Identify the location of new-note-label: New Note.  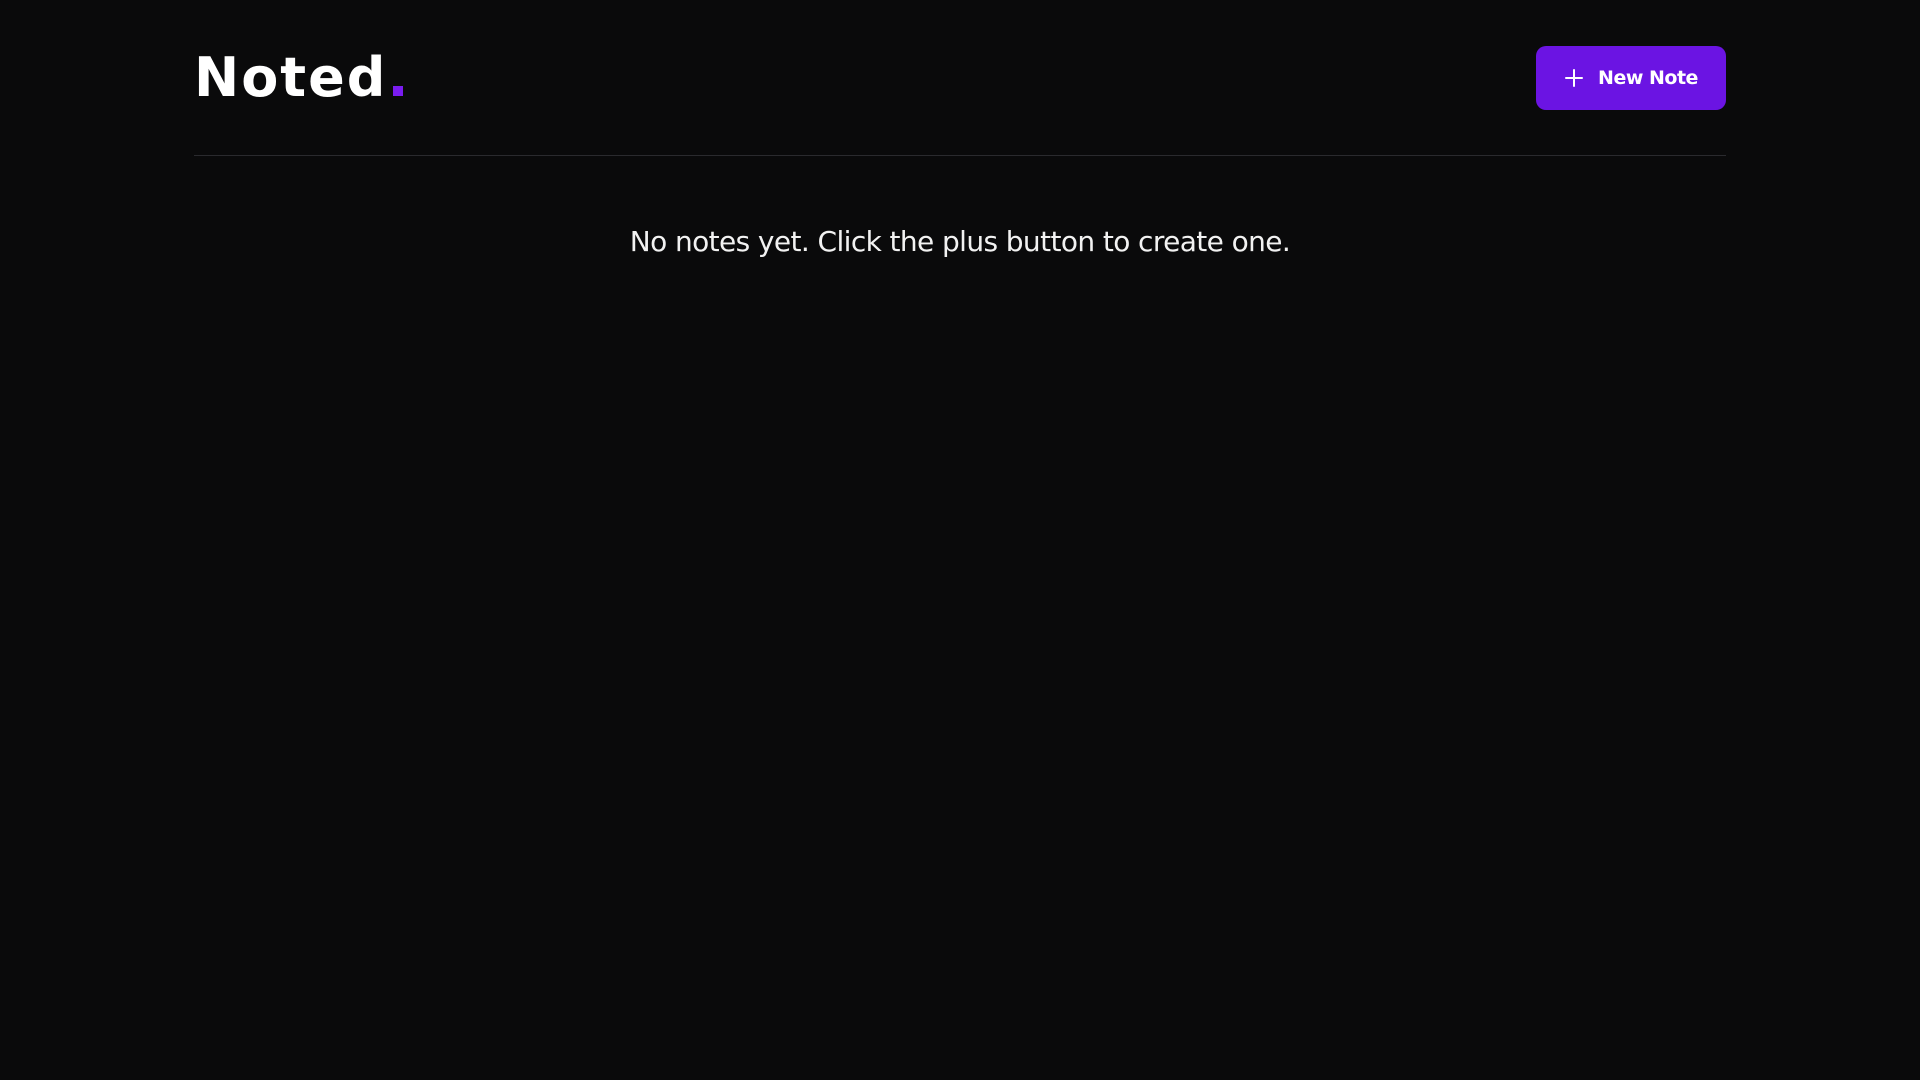
(1648, 78).